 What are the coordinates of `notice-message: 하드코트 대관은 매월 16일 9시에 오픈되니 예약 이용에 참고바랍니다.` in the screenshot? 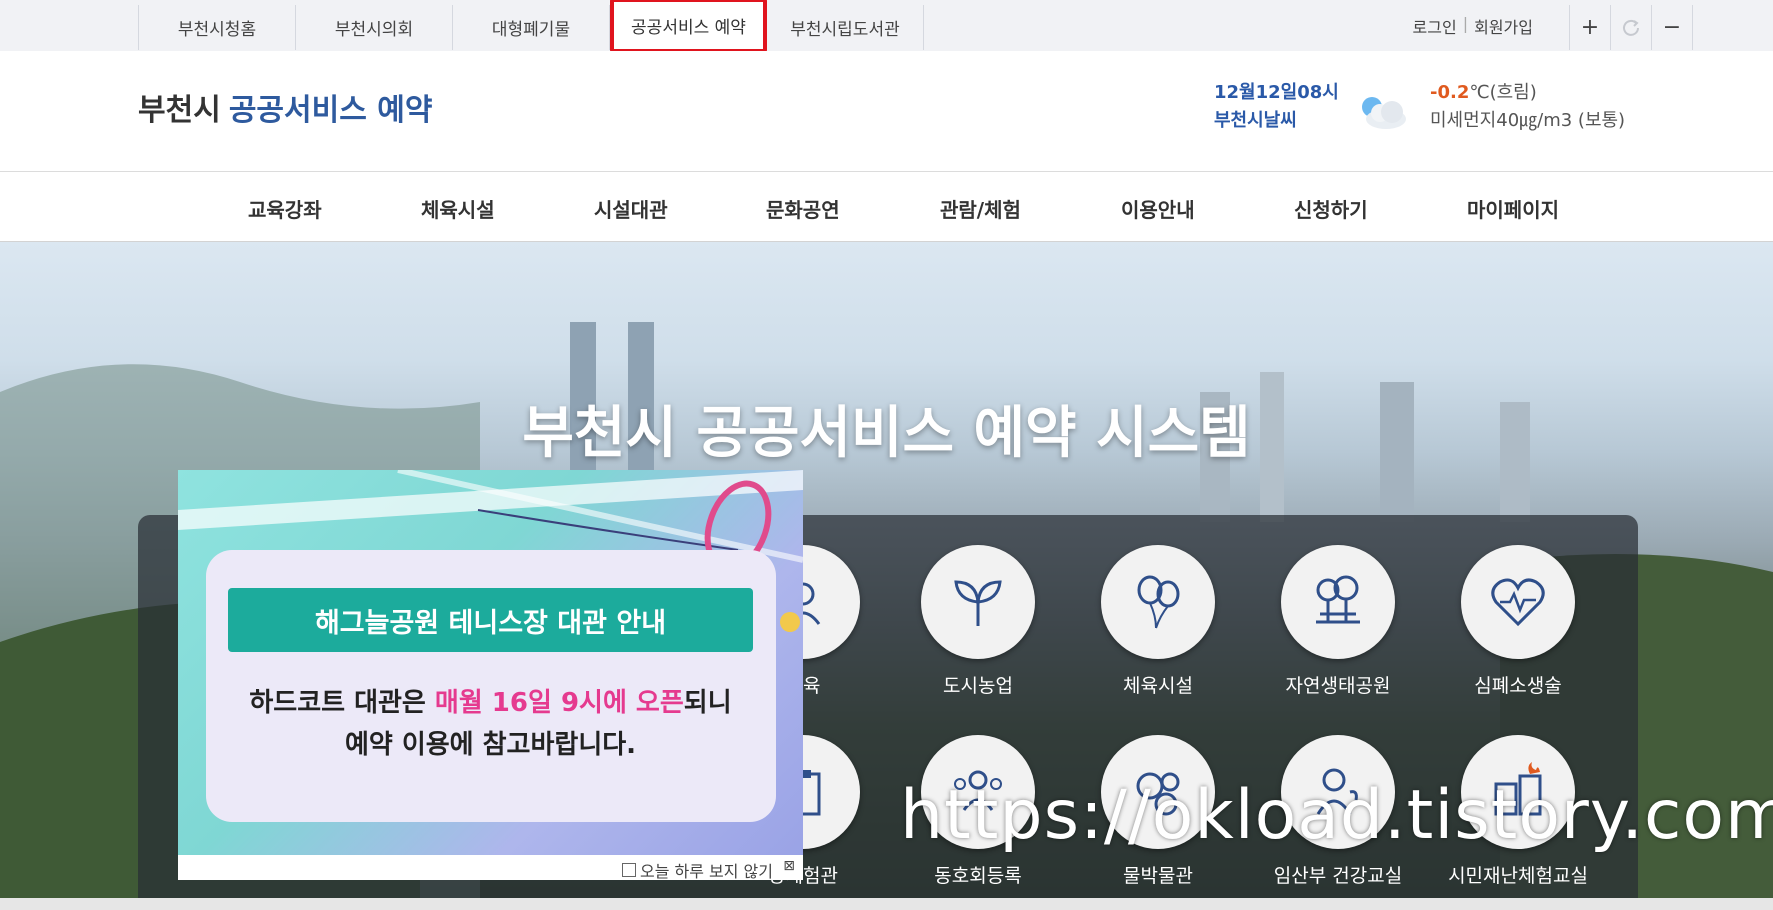 It's located at (490, 724).